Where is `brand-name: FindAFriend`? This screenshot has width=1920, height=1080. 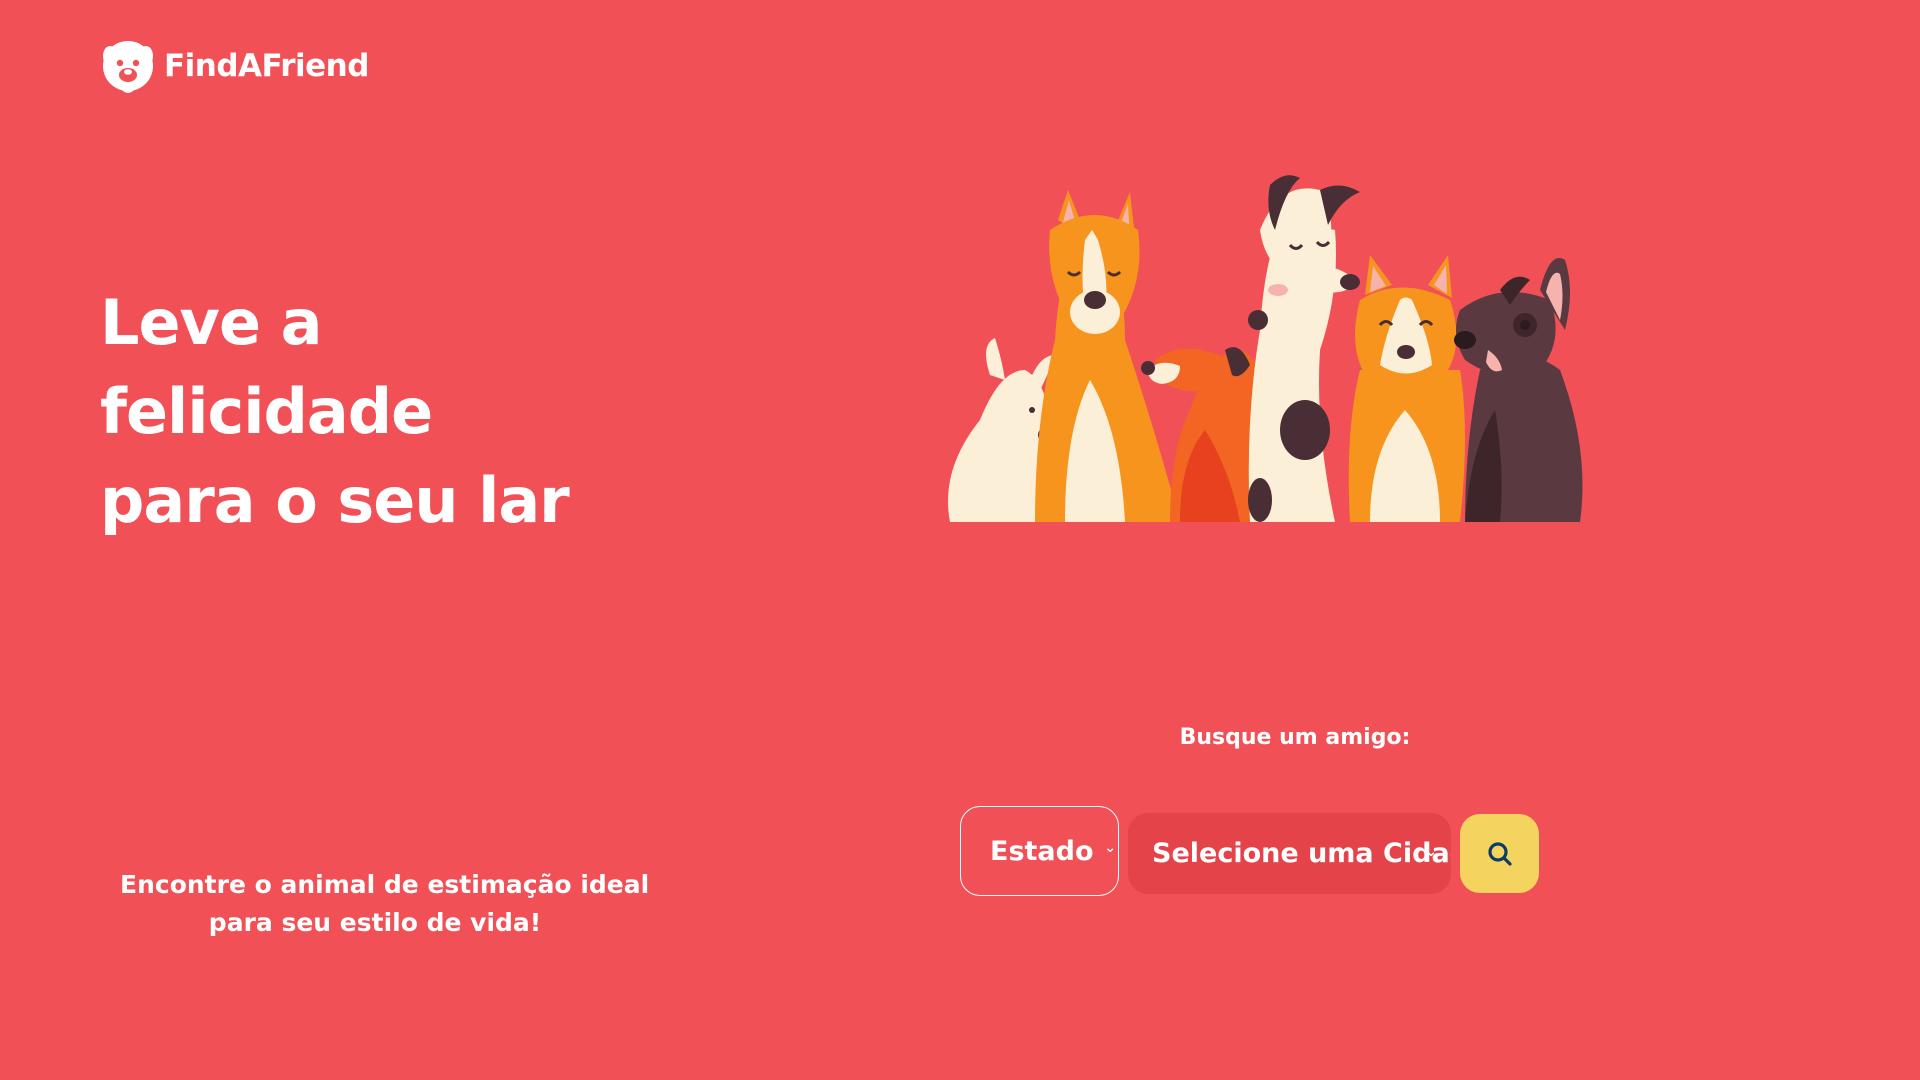 brand-name: FindAFriend is located at coordinates (266, 66).